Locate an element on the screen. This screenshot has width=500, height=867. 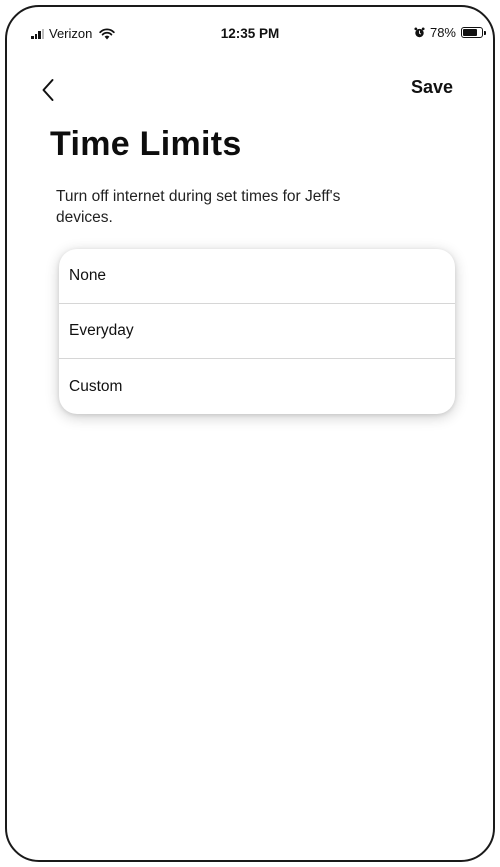
option-everyday: Everyday is located at coordinates (257, 331).